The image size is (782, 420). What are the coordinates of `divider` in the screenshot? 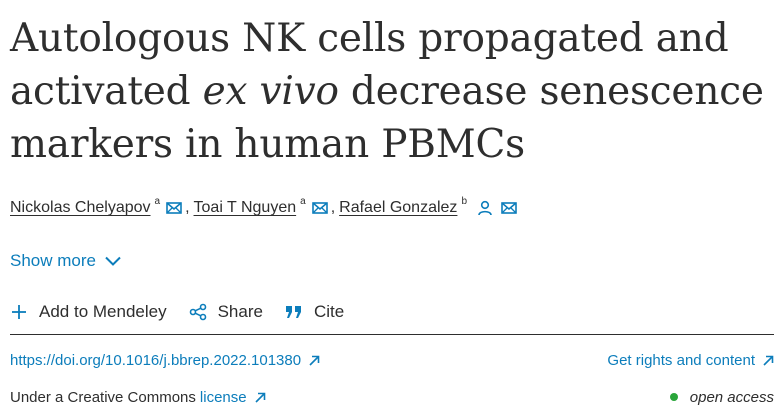 It's located at (392, 334).